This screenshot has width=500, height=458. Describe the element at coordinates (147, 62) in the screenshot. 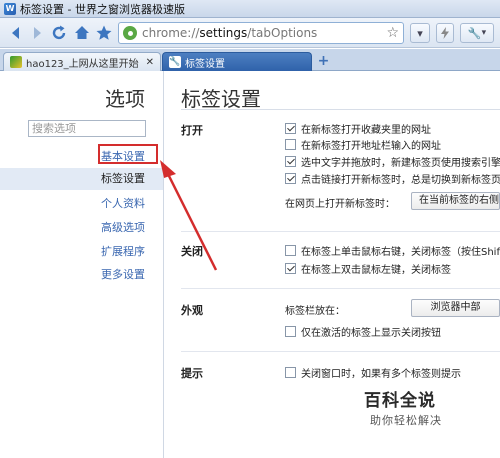

I see `close-tab-icon: ✕` at that location.